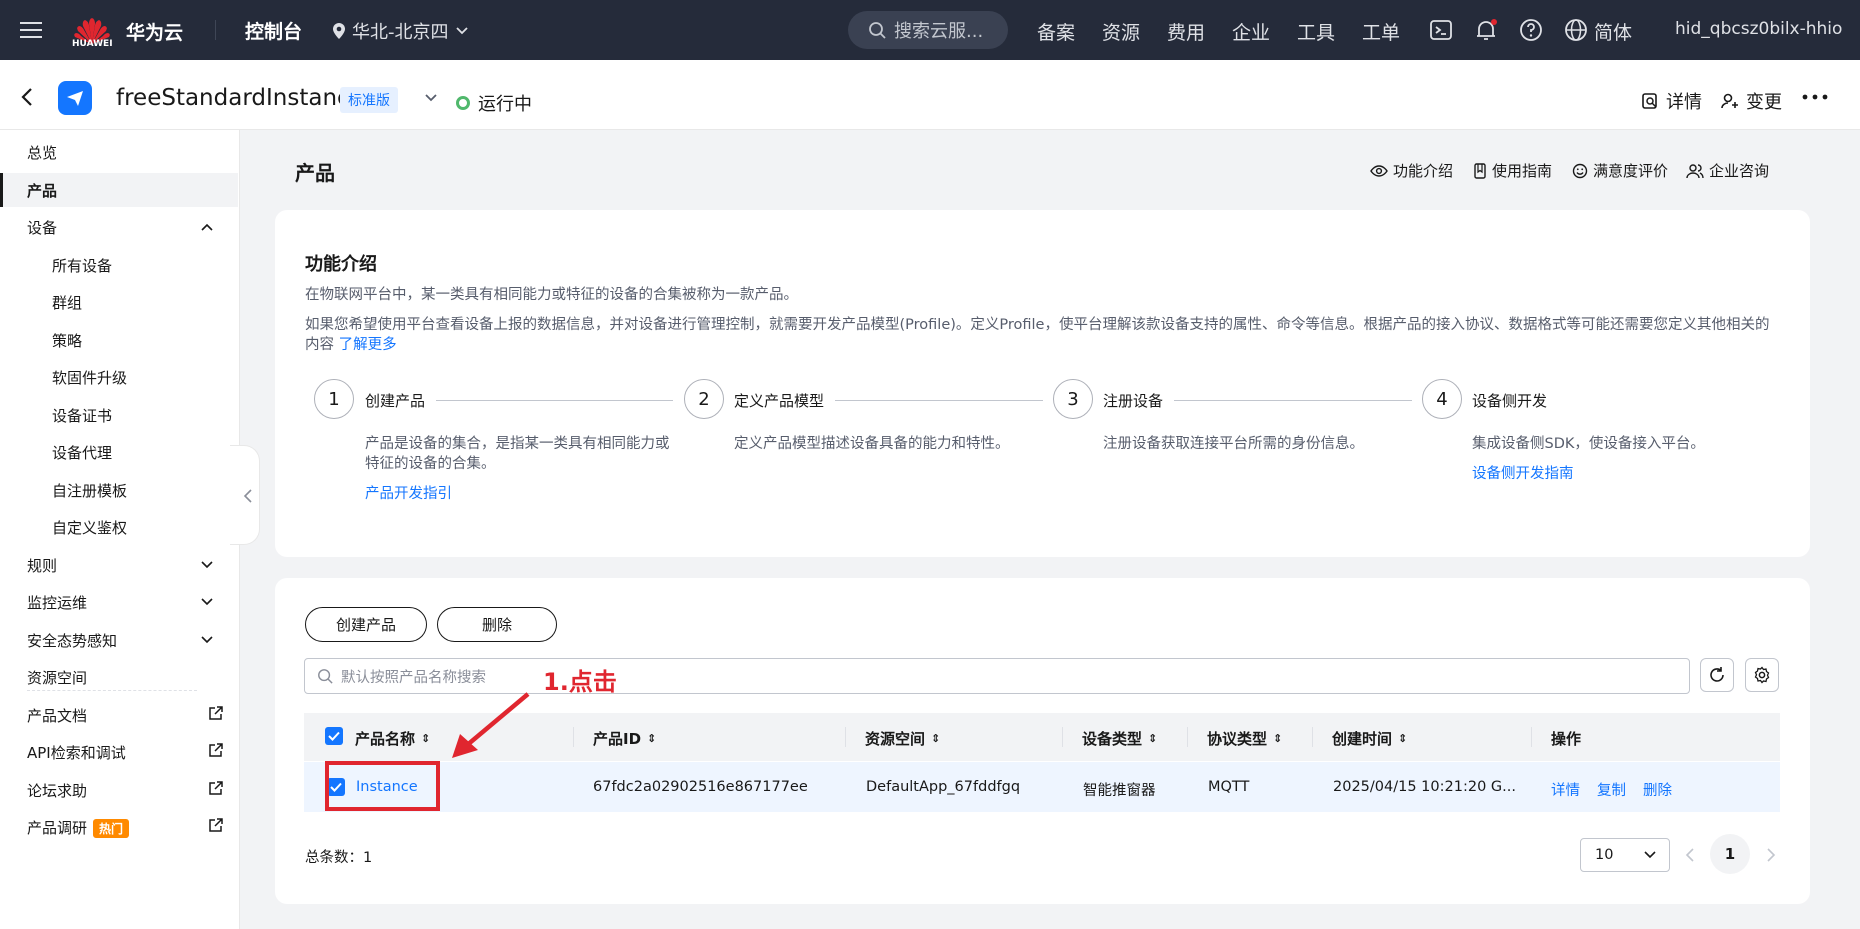 This screenshot has height=929, width=1860. I want to click on more-icon, so click(1815, 97).